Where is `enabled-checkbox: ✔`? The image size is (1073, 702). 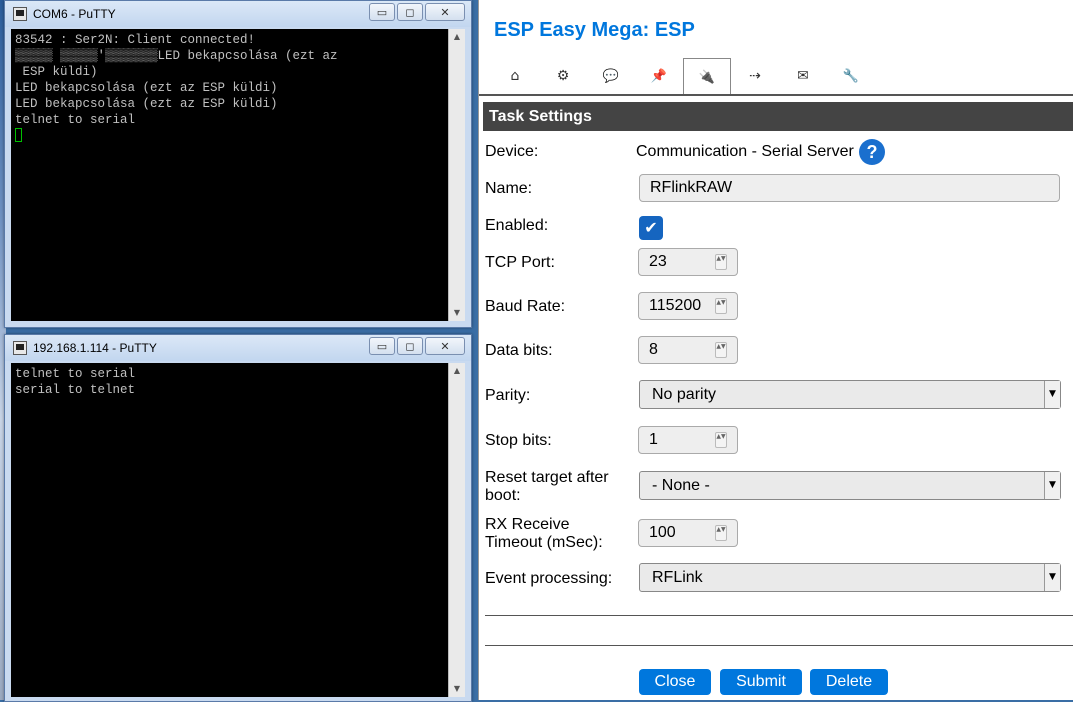
enabled-checkbox: ✔ is located at coordinates (651, 228).